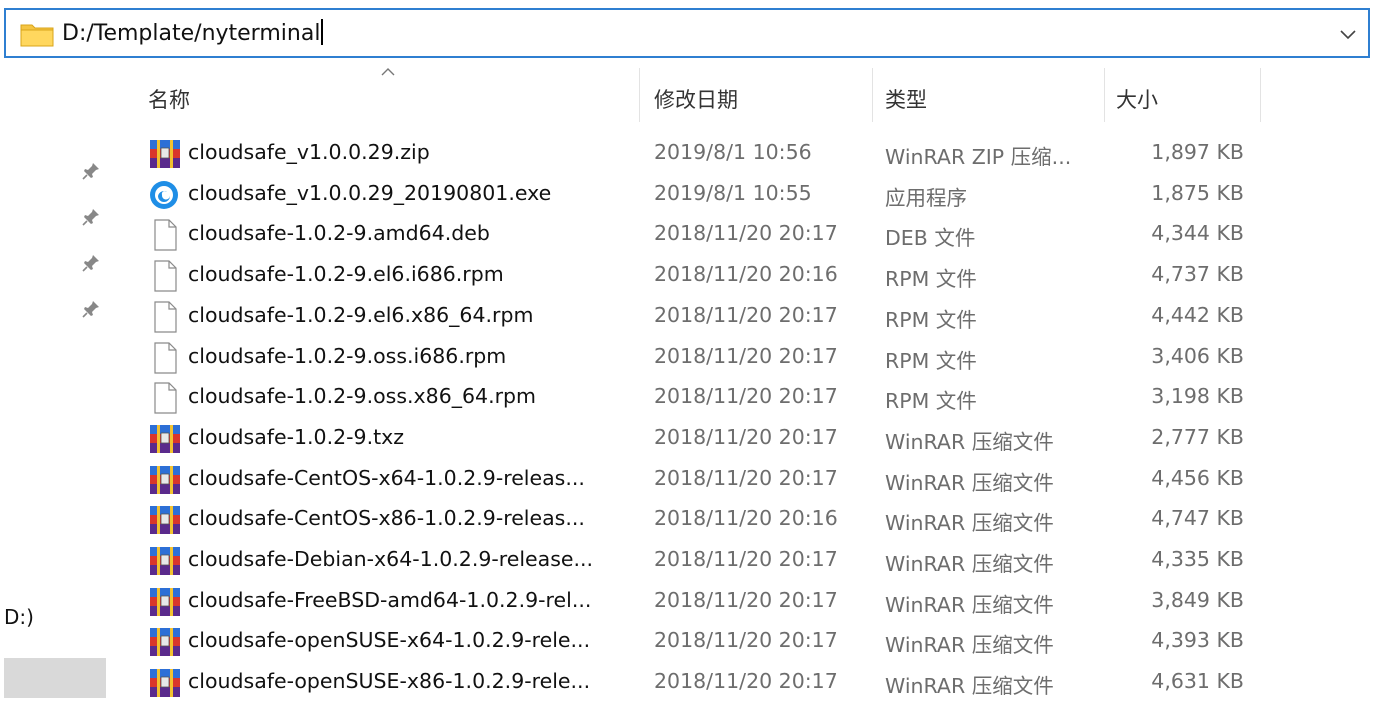  I want to click on file-name: cloudsafe_v1.0.0.29.zip, so click(309, 152).